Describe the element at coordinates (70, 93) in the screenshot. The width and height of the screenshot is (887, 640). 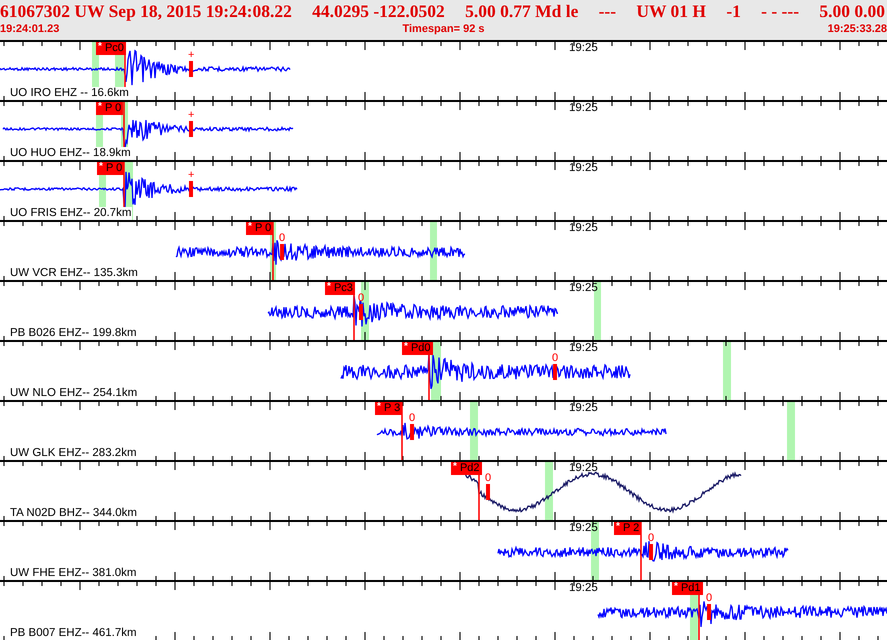
I see `channel-label: UO IRO EHZ -- 16.6km` at that location.